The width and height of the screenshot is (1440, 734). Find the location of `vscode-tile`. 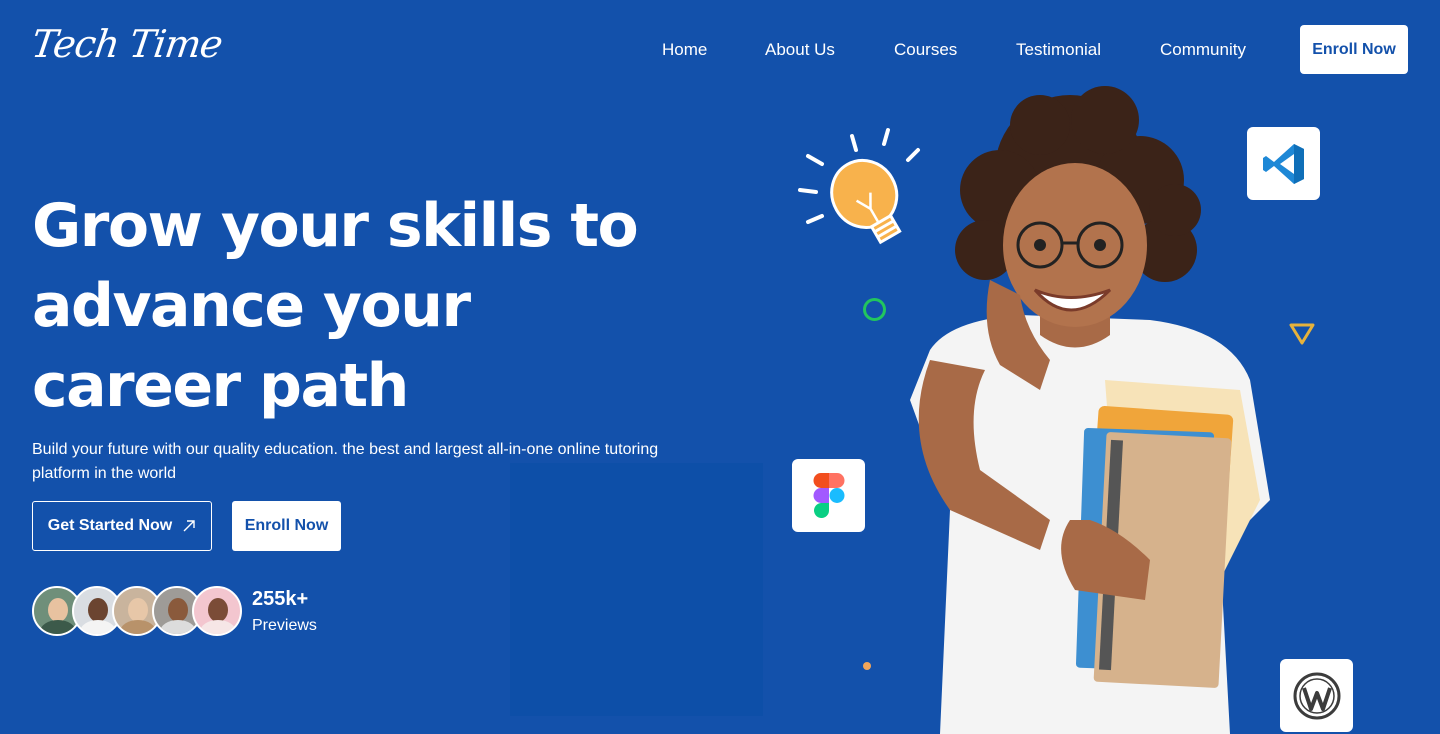

vscode-tile is located at coordinates (1283, 163).